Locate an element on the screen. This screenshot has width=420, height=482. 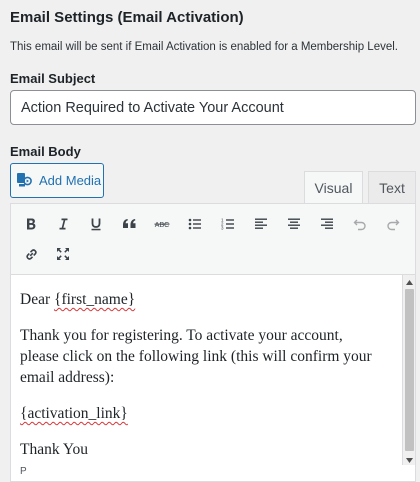
section-title: Email Settings (Email Activation) is located at coordinates (127, 17).